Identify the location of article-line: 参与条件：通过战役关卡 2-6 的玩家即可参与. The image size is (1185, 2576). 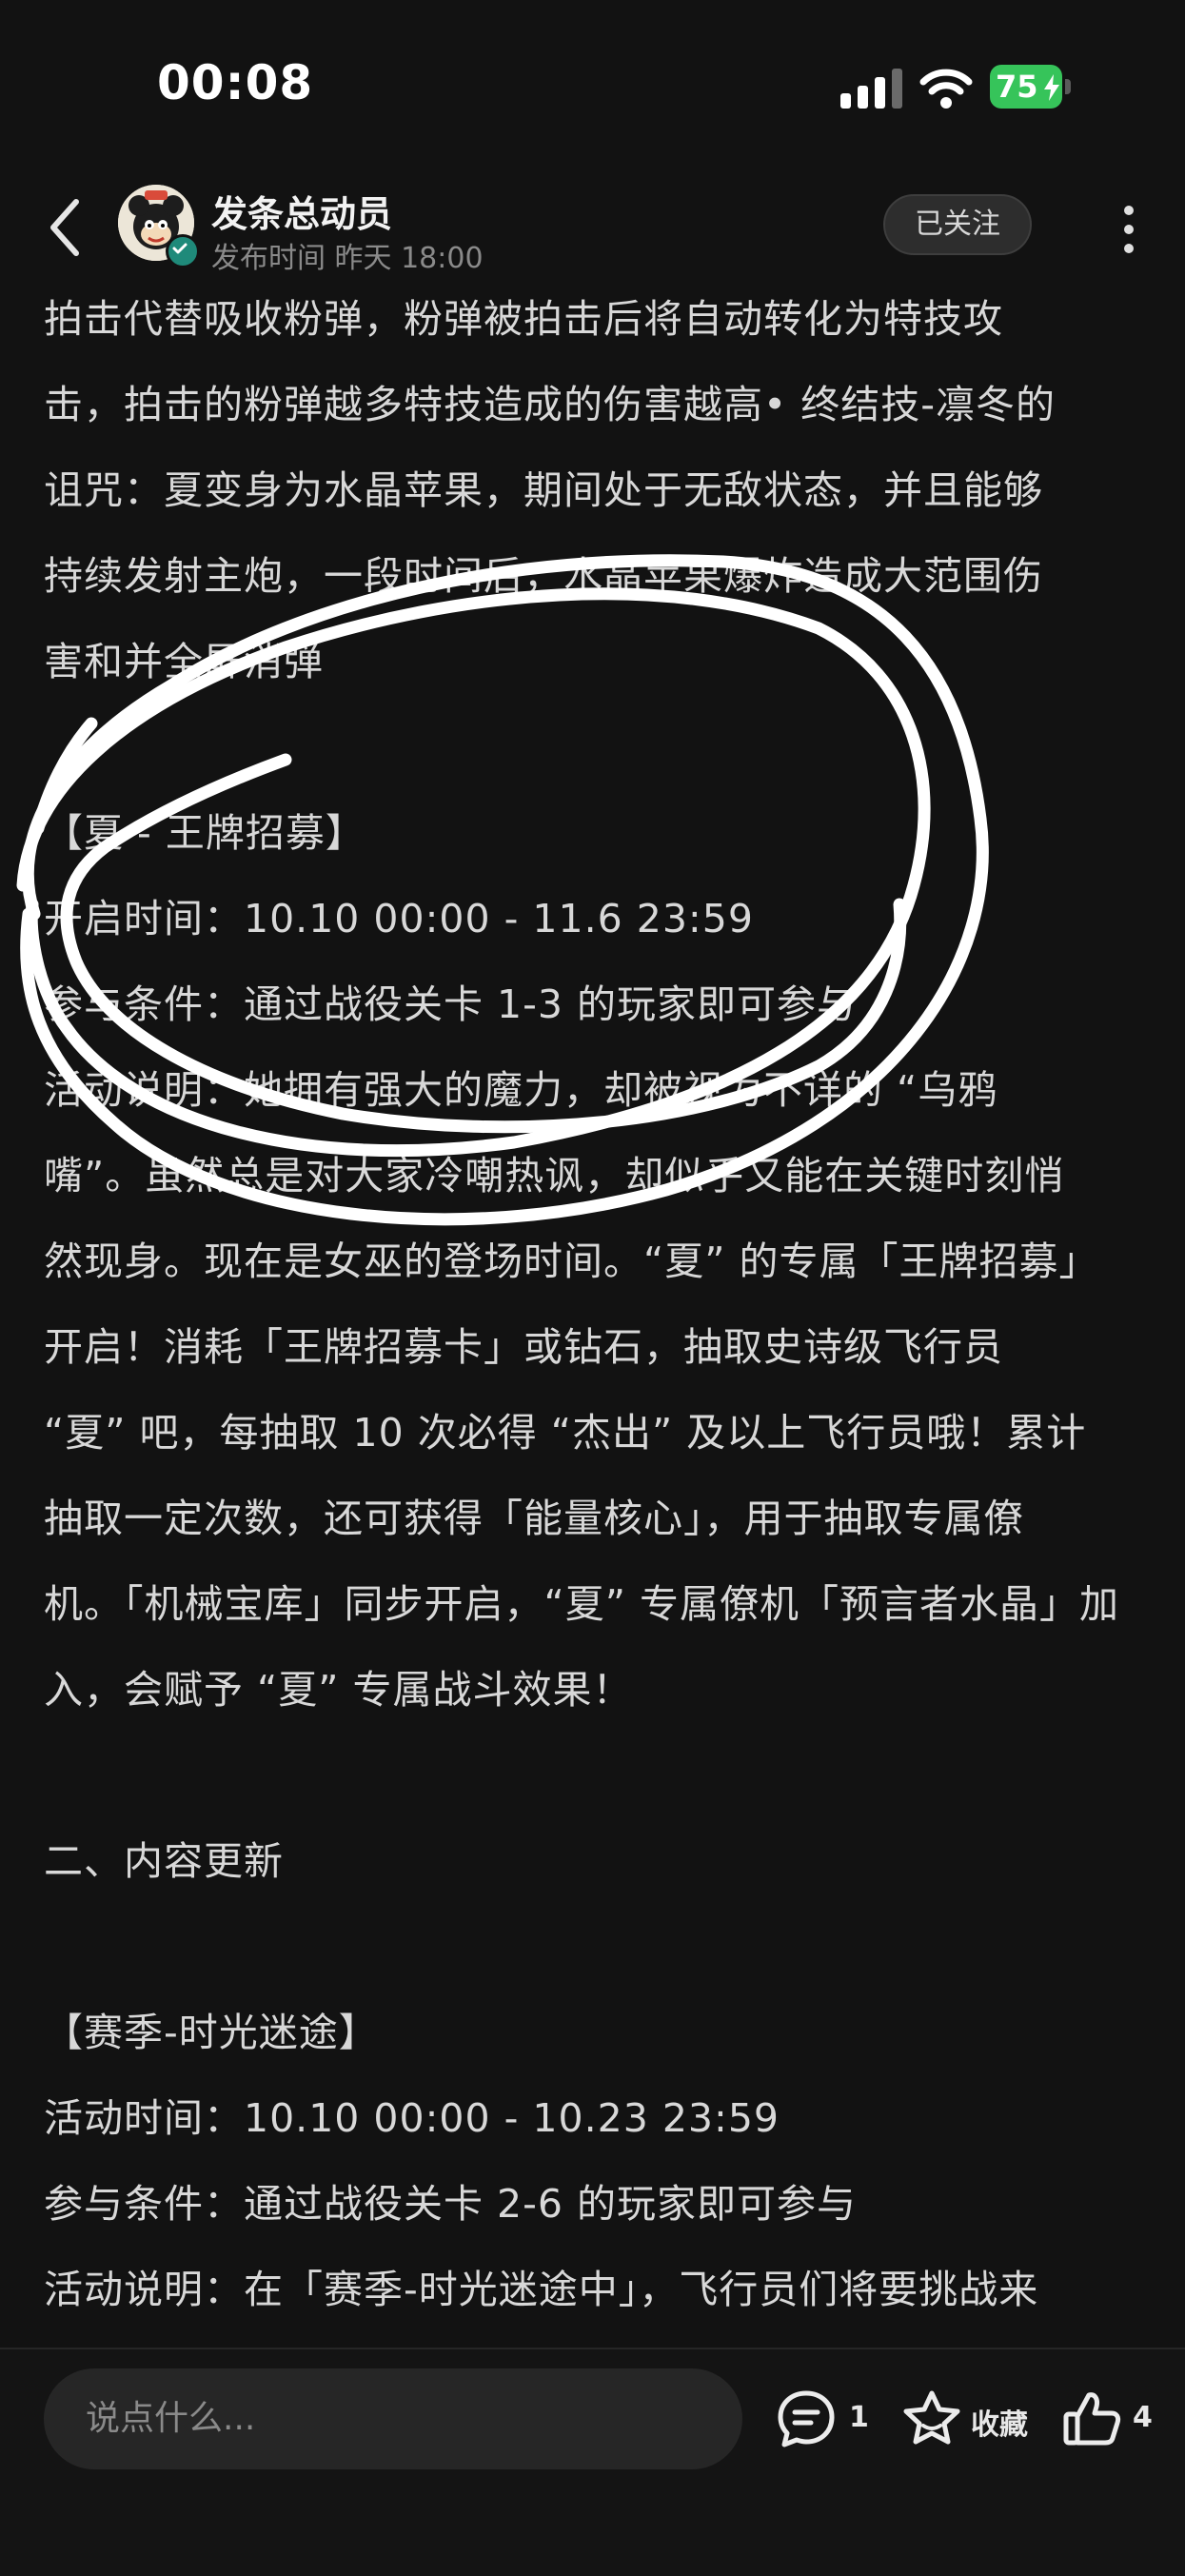
(451, 2204).